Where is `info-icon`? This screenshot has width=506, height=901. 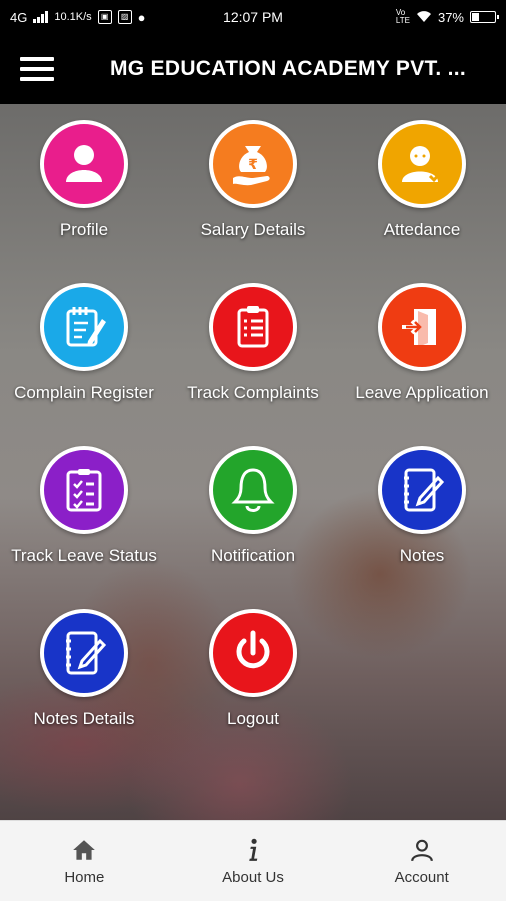 info-icon is located at coordinates (253, 849).